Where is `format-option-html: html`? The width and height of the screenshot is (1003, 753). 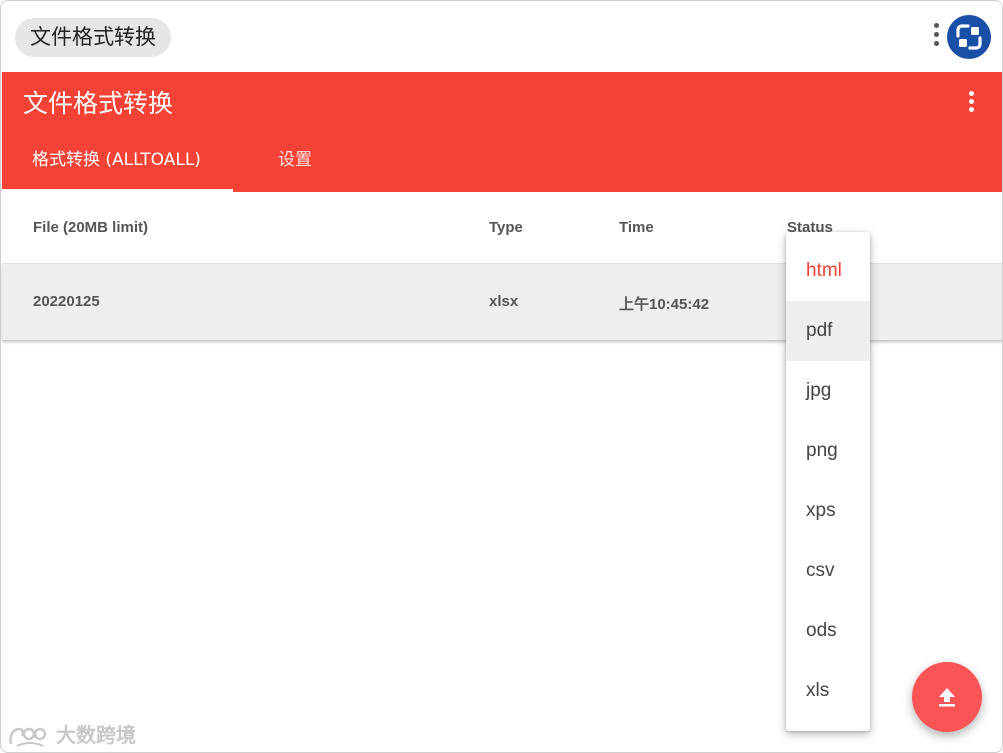
format-option-html: html is located at coordinates (828, 271).